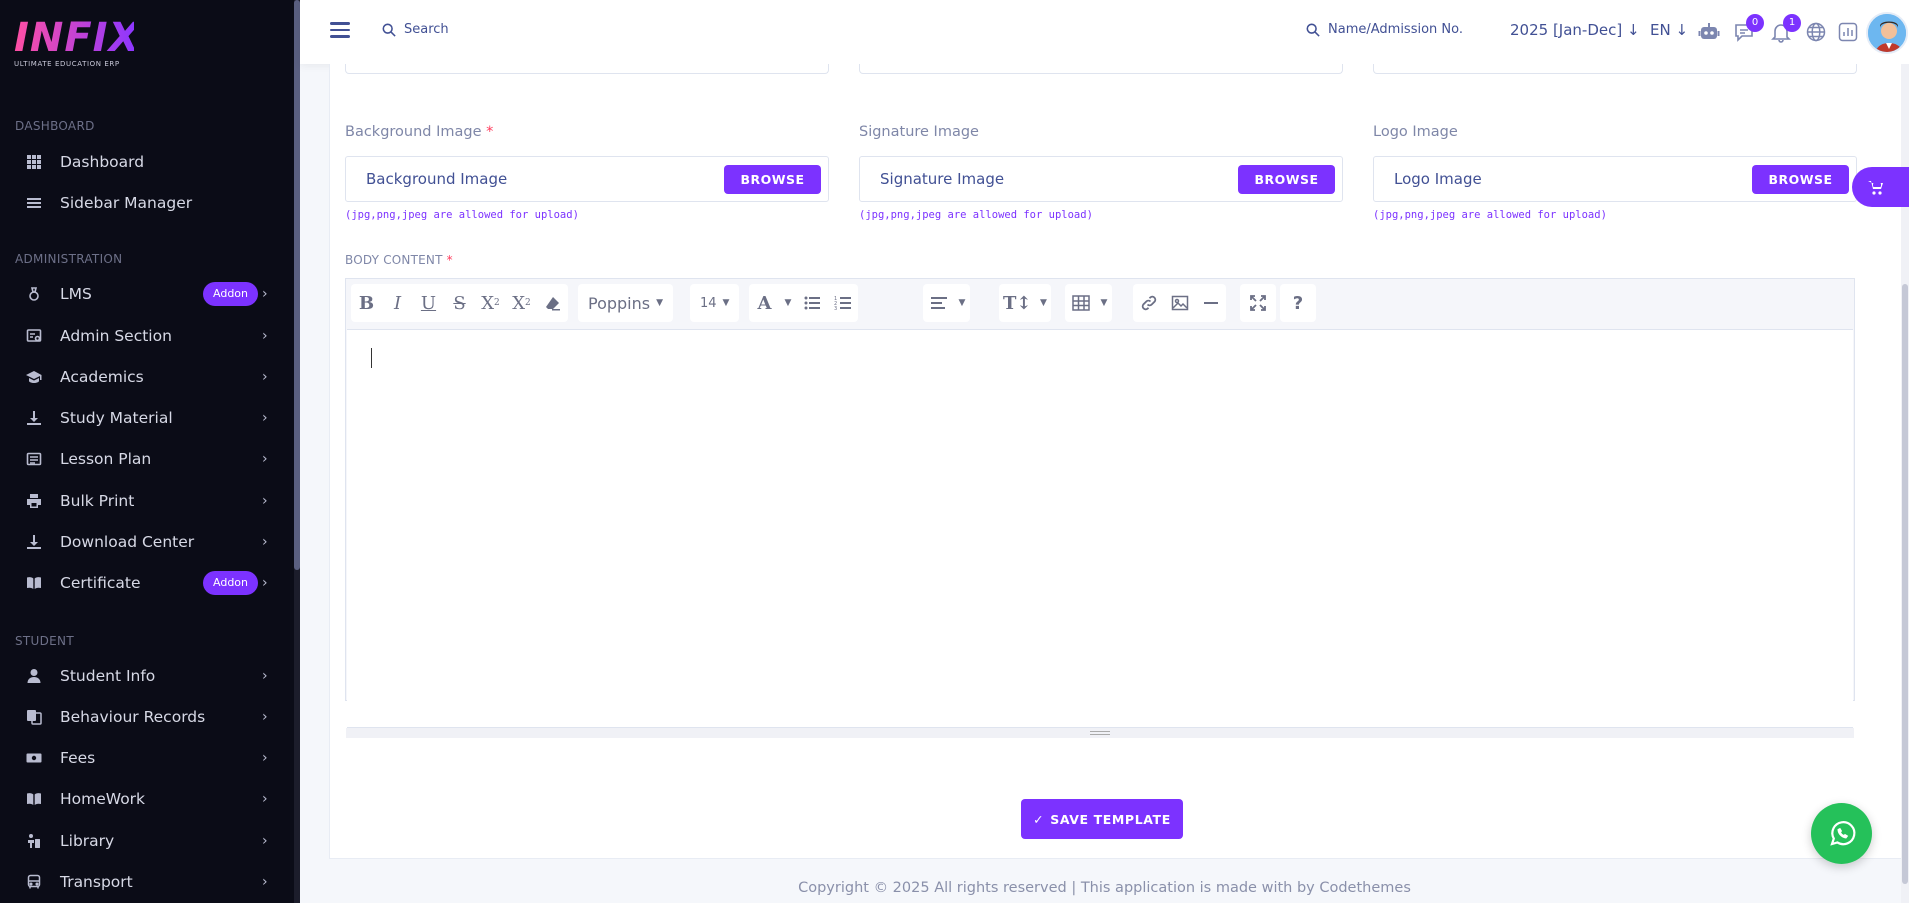  Describe the element at coordinates (1748, 28) in the screenshot. I see `chat-button: 0` at that location.